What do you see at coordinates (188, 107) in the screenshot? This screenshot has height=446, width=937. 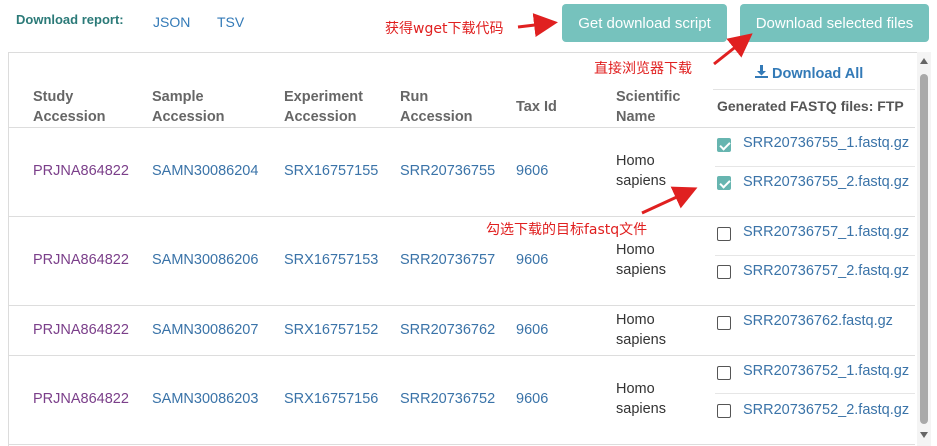 I see `header-sample-accession: Sample Accession` at bounding box center [188, 107].